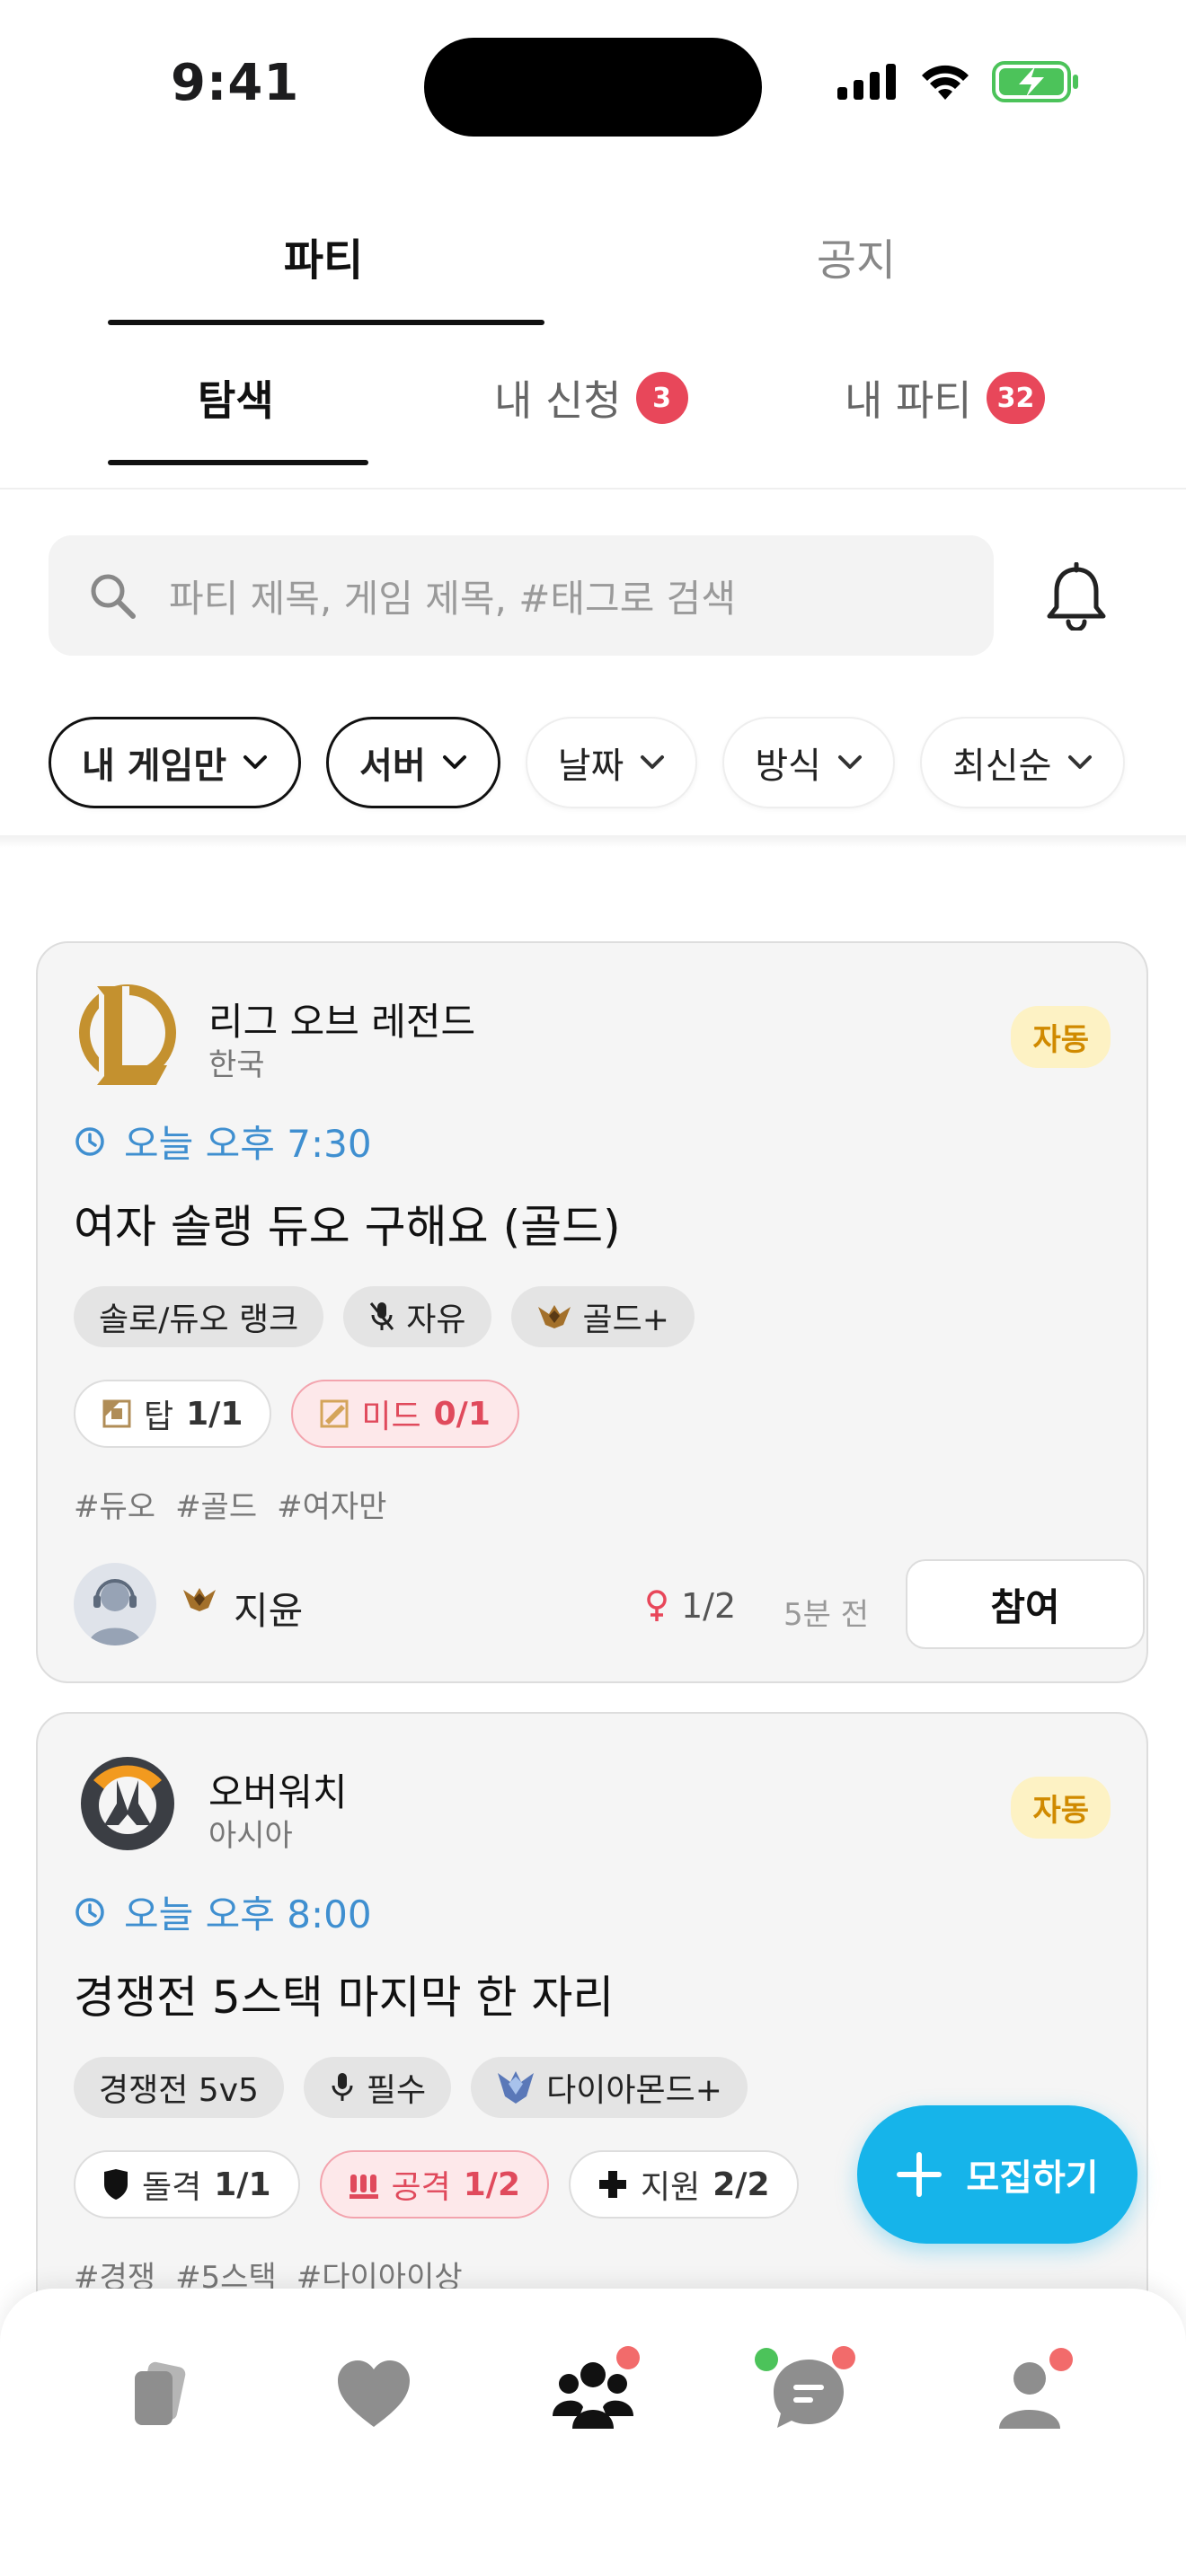 This screenshot has height=2576, width=1186. I want to click on gold-rank-icon, so click(199, 1599).